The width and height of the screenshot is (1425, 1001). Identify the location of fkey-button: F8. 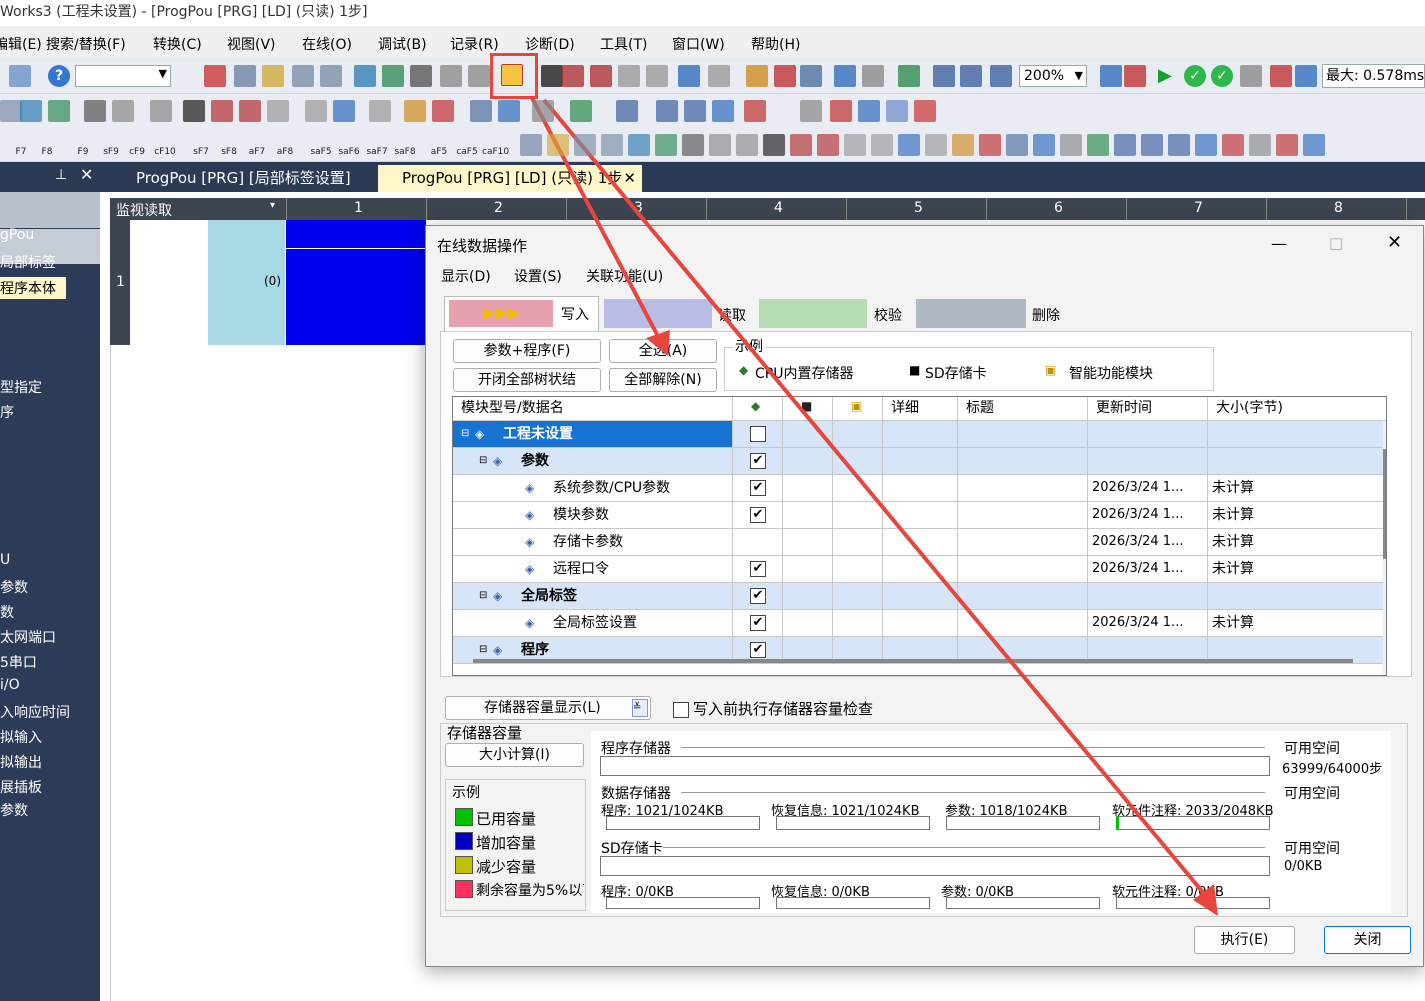
(47, 145).